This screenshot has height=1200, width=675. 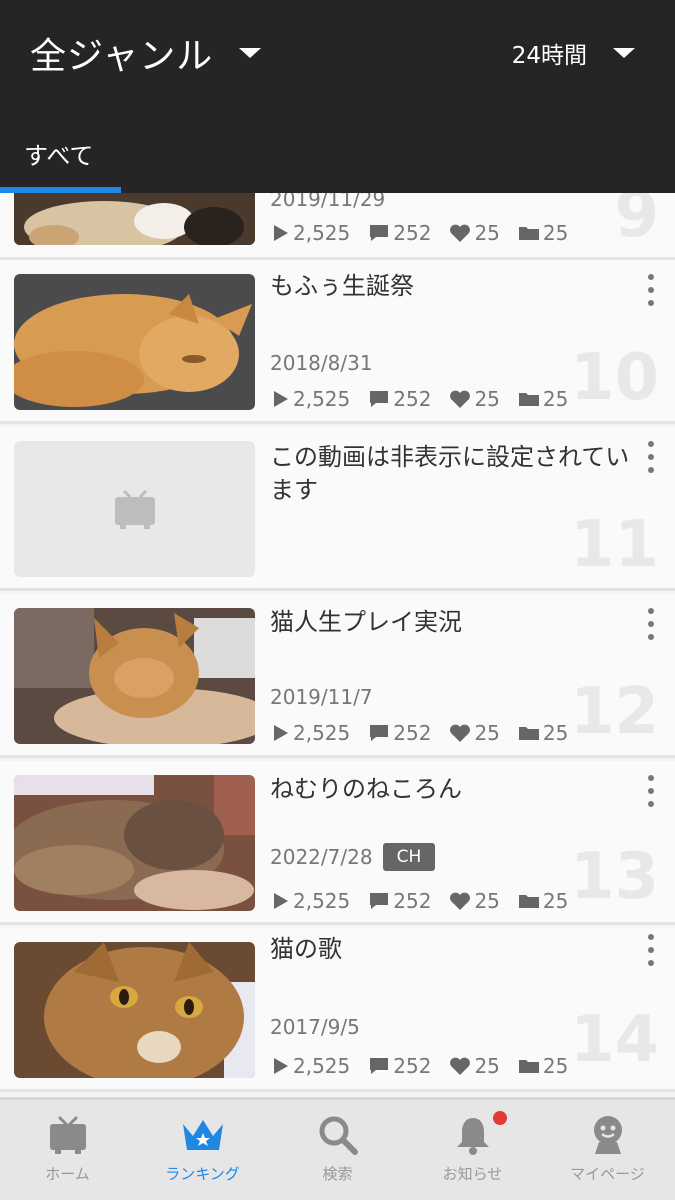 What do you see at coordinates (337, 1010) in the screenshot?
I see `ranking-item-14: 猫の歌 2017/9/5 2,525 252 25 25 14` at bounding box center [337, 1010].